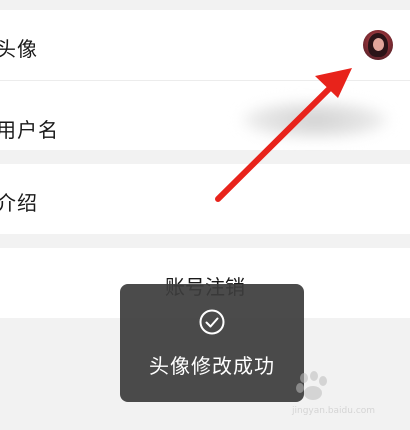  I want to click on paw-icon, so click(311, 385).